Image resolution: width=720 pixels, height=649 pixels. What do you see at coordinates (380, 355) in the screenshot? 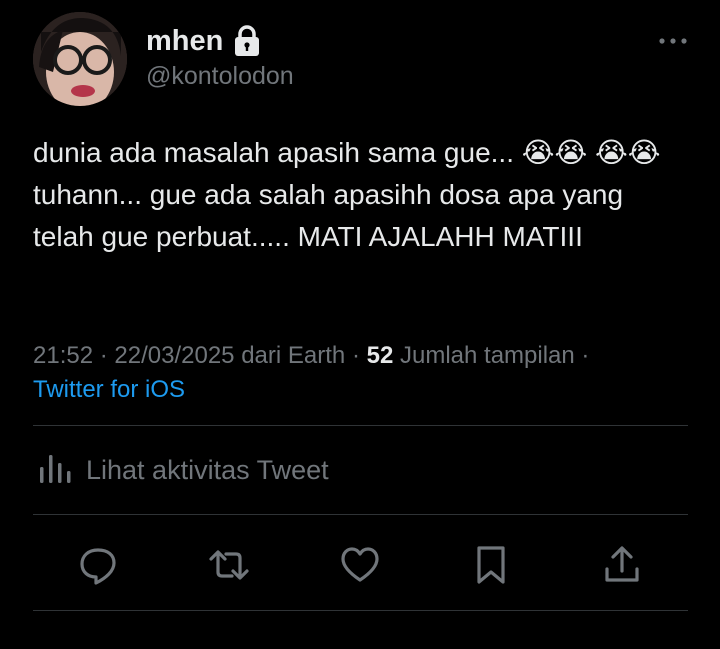
I see `views-count: 52` at bounding box center [380, 355].